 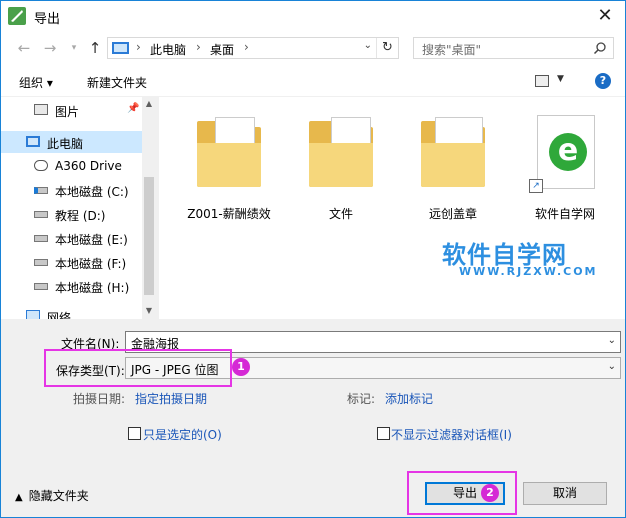 I want to click on sidebar-item-pictures: 图片 📌, so click(x=71, y=110).